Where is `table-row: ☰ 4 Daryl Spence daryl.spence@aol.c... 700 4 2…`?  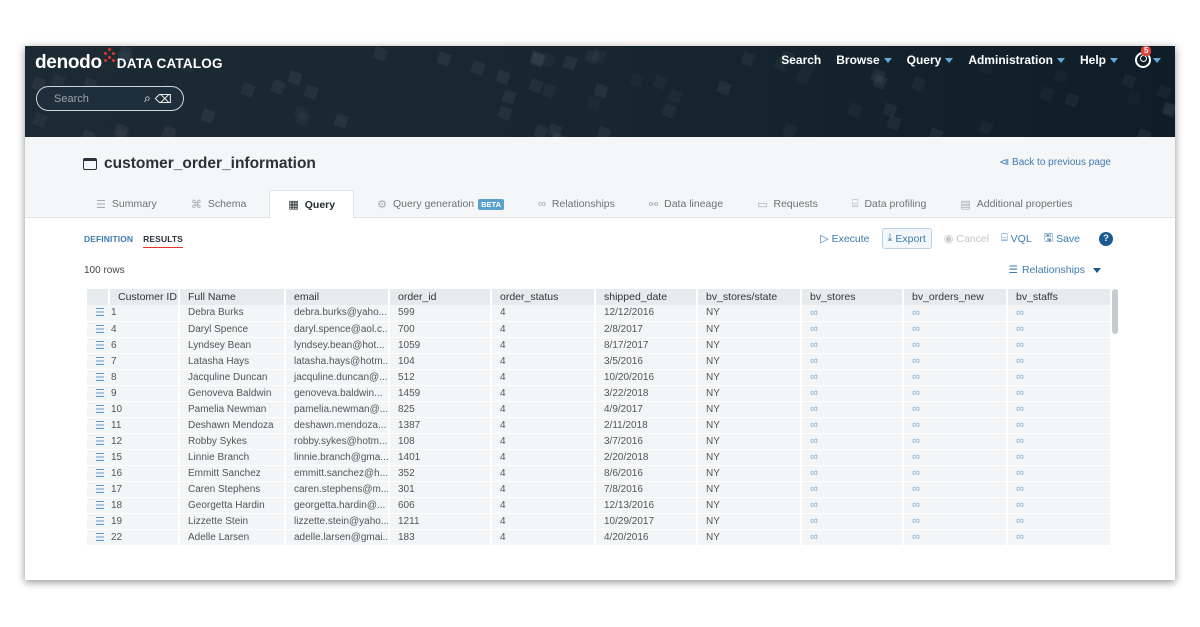
table-row: ☰ 4 Daryl Spence daryl.spence@aol.c... 700 4 2… is located at coordinates (599, 329).